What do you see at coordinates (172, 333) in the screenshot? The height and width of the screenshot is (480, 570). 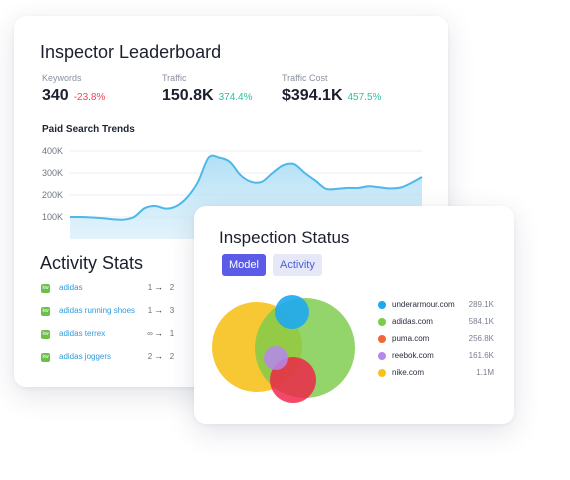 I see `activity-position-to: 1` at bounding box center [172, 333].